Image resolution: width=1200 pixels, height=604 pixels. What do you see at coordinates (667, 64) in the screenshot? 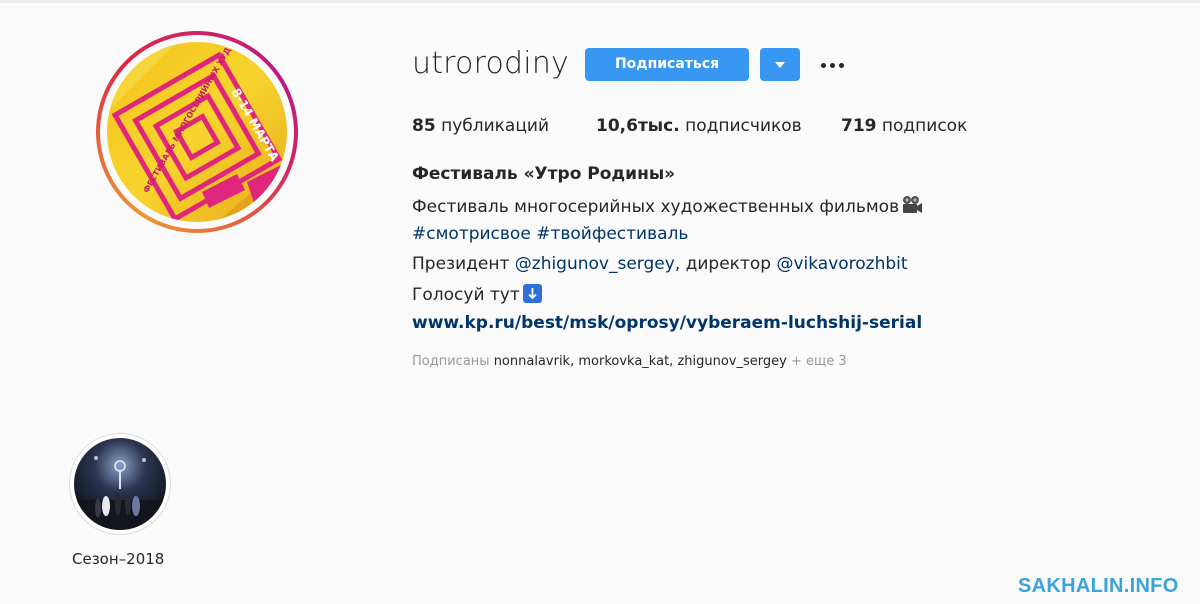
I see `follow-button: Подписаться` at bounding box center [667, 64].